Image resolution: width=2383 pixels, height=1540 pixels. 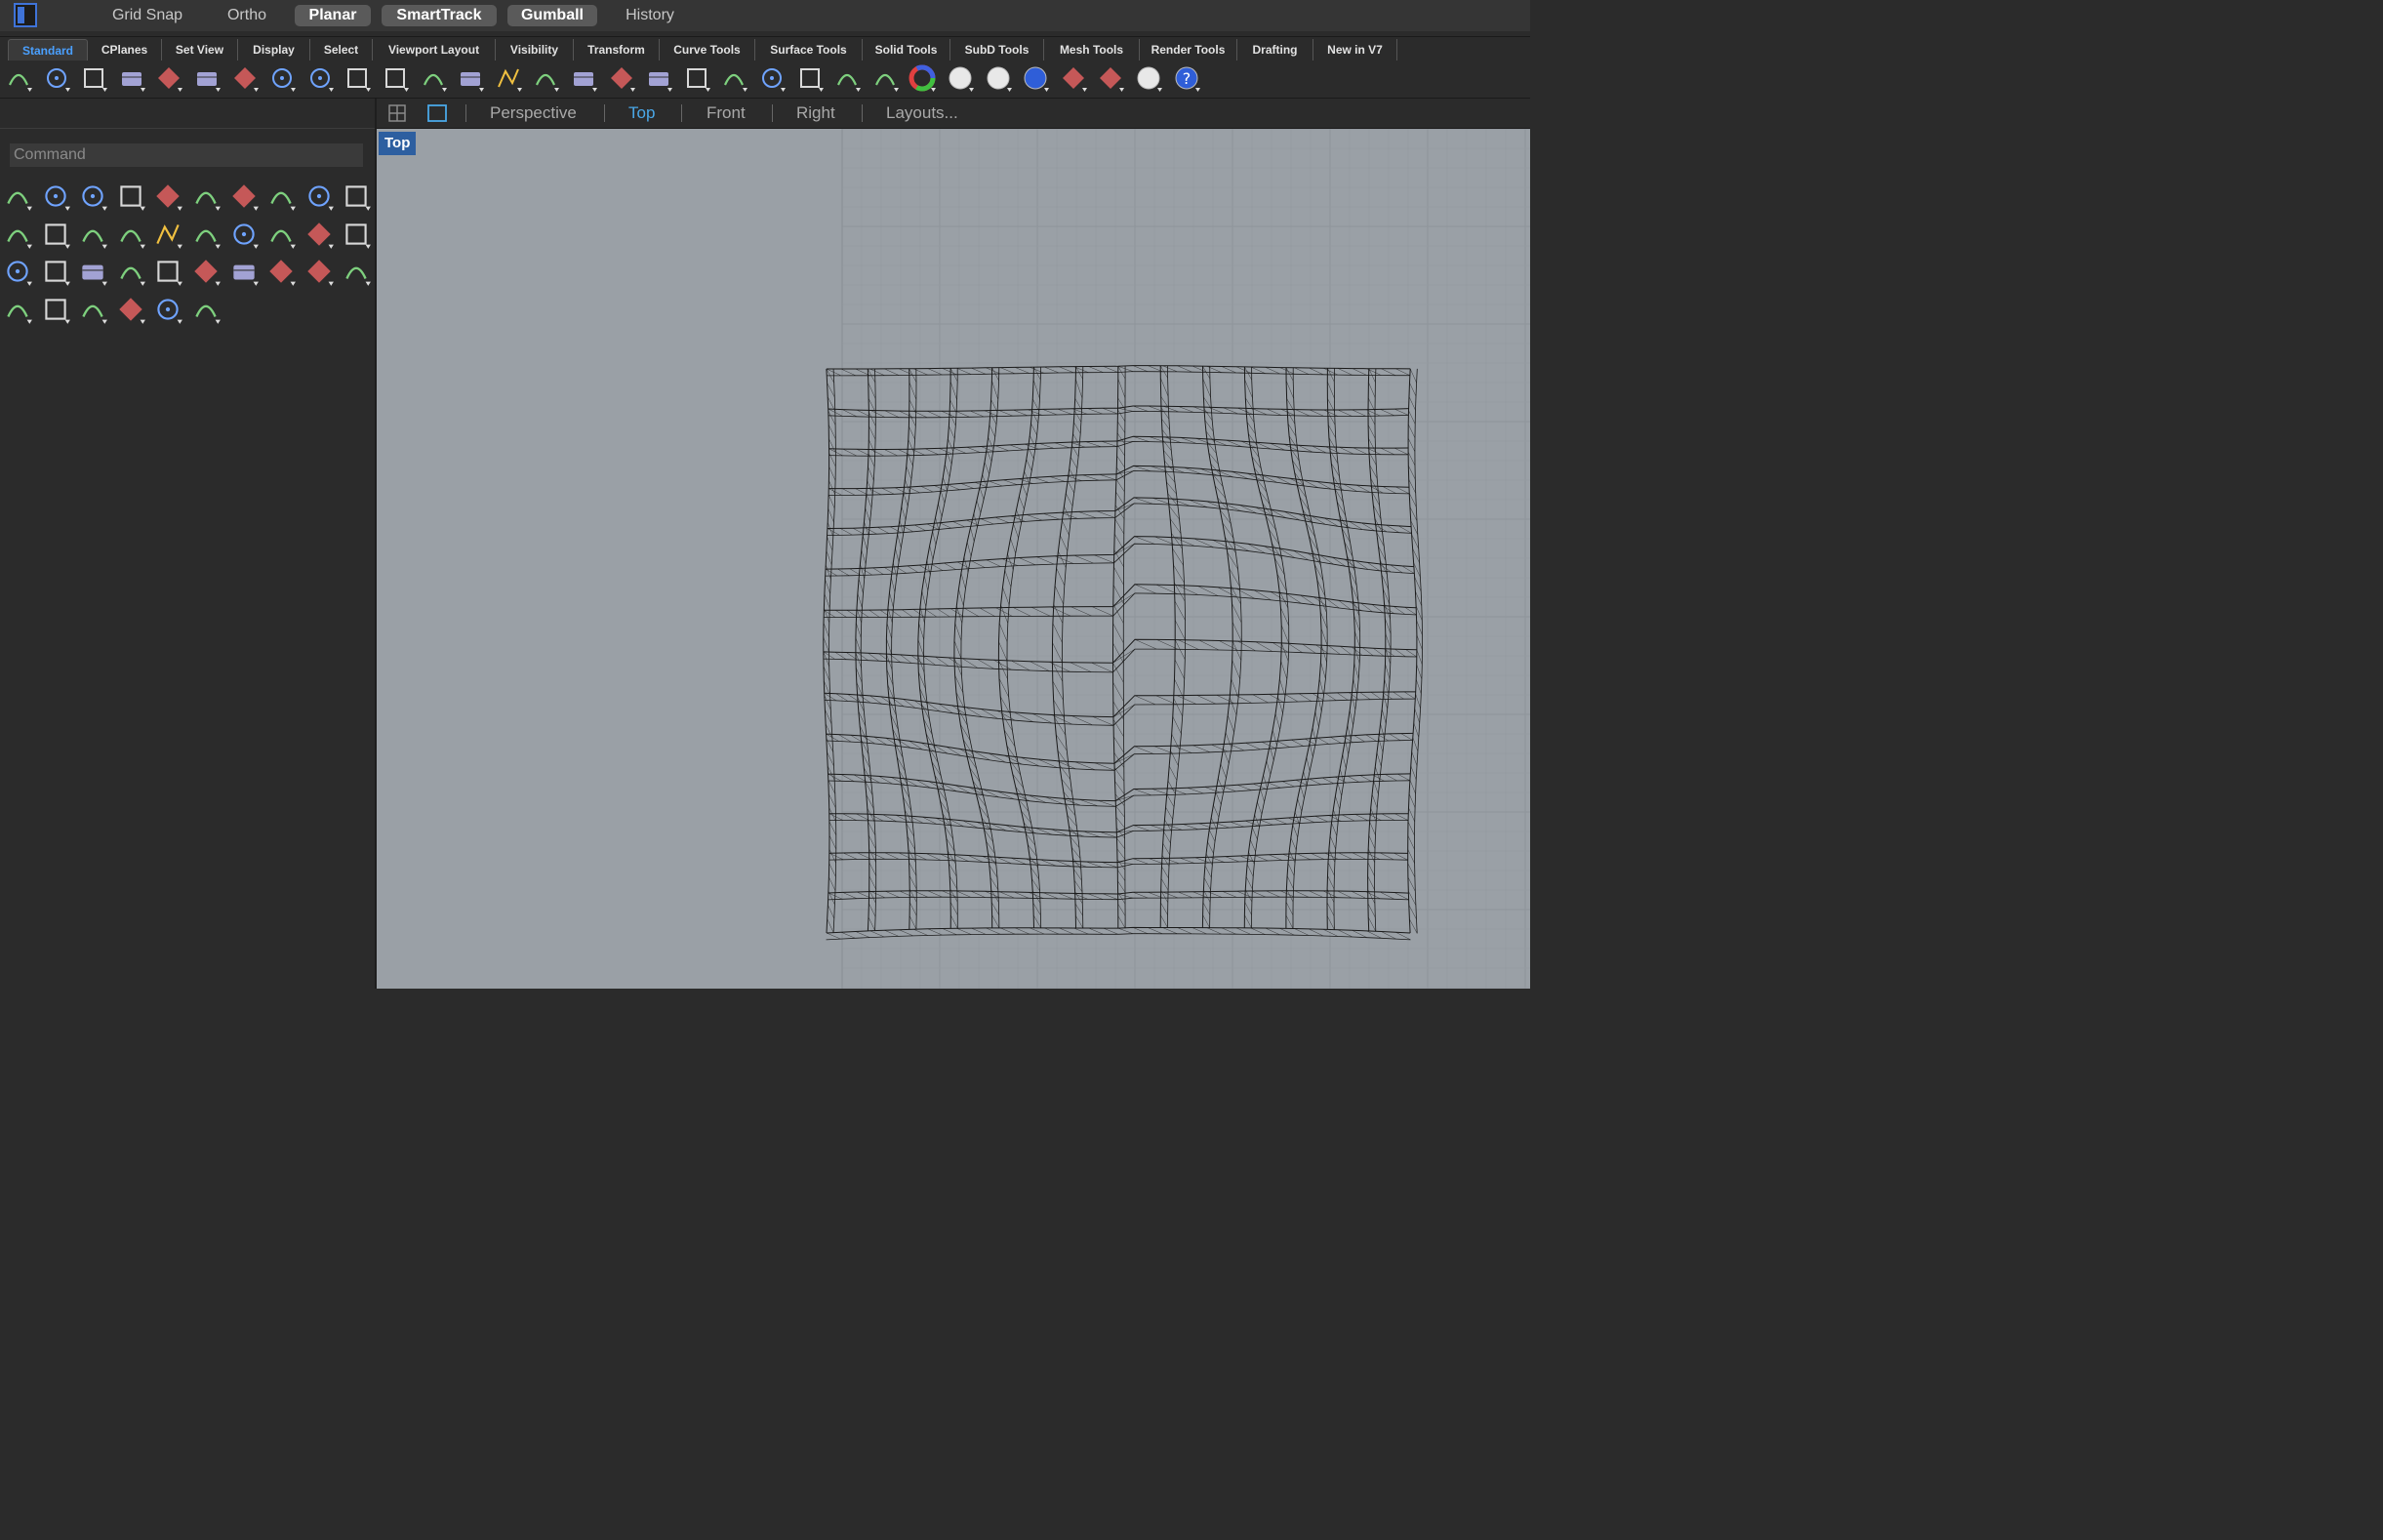 What do you see at coordinates (847, 78) in the screenshot?
I see `lock-icon` at bounding box center [847, 78].